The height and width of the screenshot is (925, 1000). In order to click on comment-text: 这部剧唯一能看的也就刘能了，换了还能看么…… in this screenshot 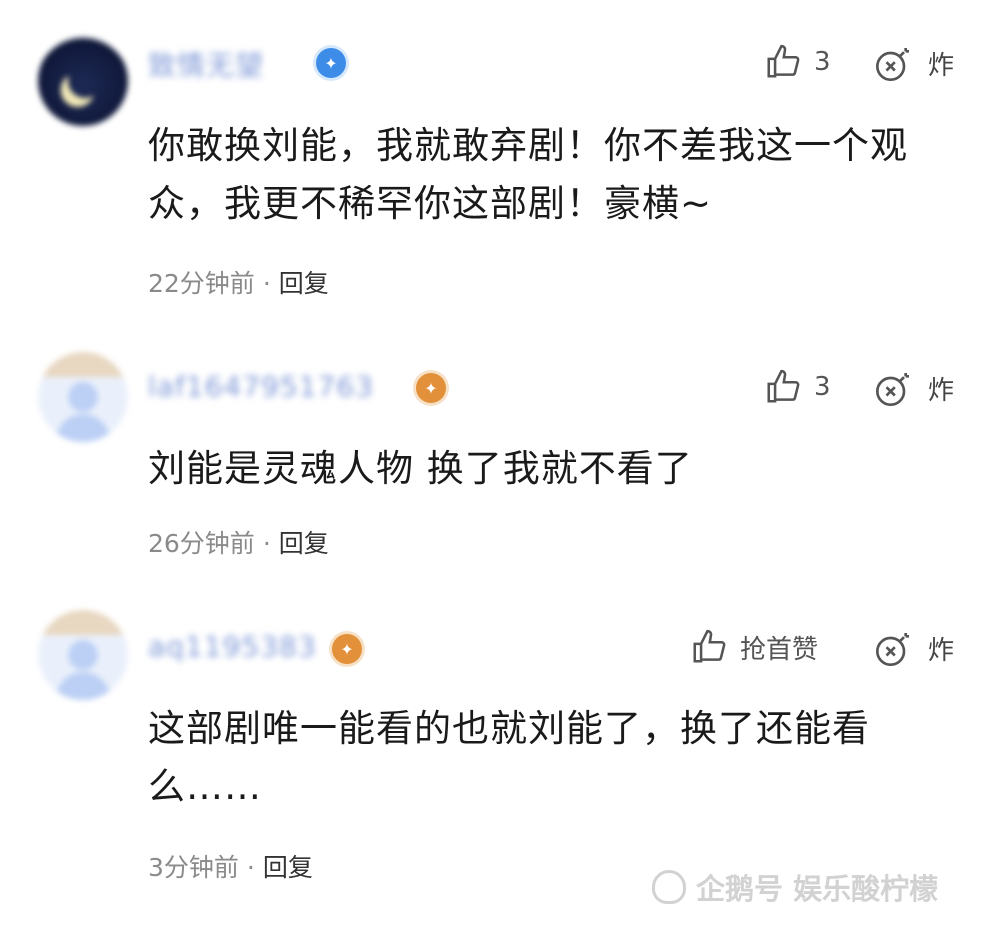, I will do `click(509, 757)`.